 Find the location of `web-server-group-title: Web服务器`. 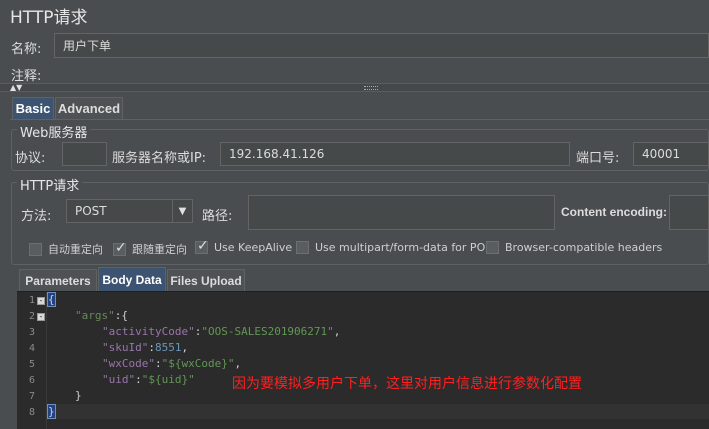

web-server-group-title: Web服务器 is located at coordinates (54, 131).